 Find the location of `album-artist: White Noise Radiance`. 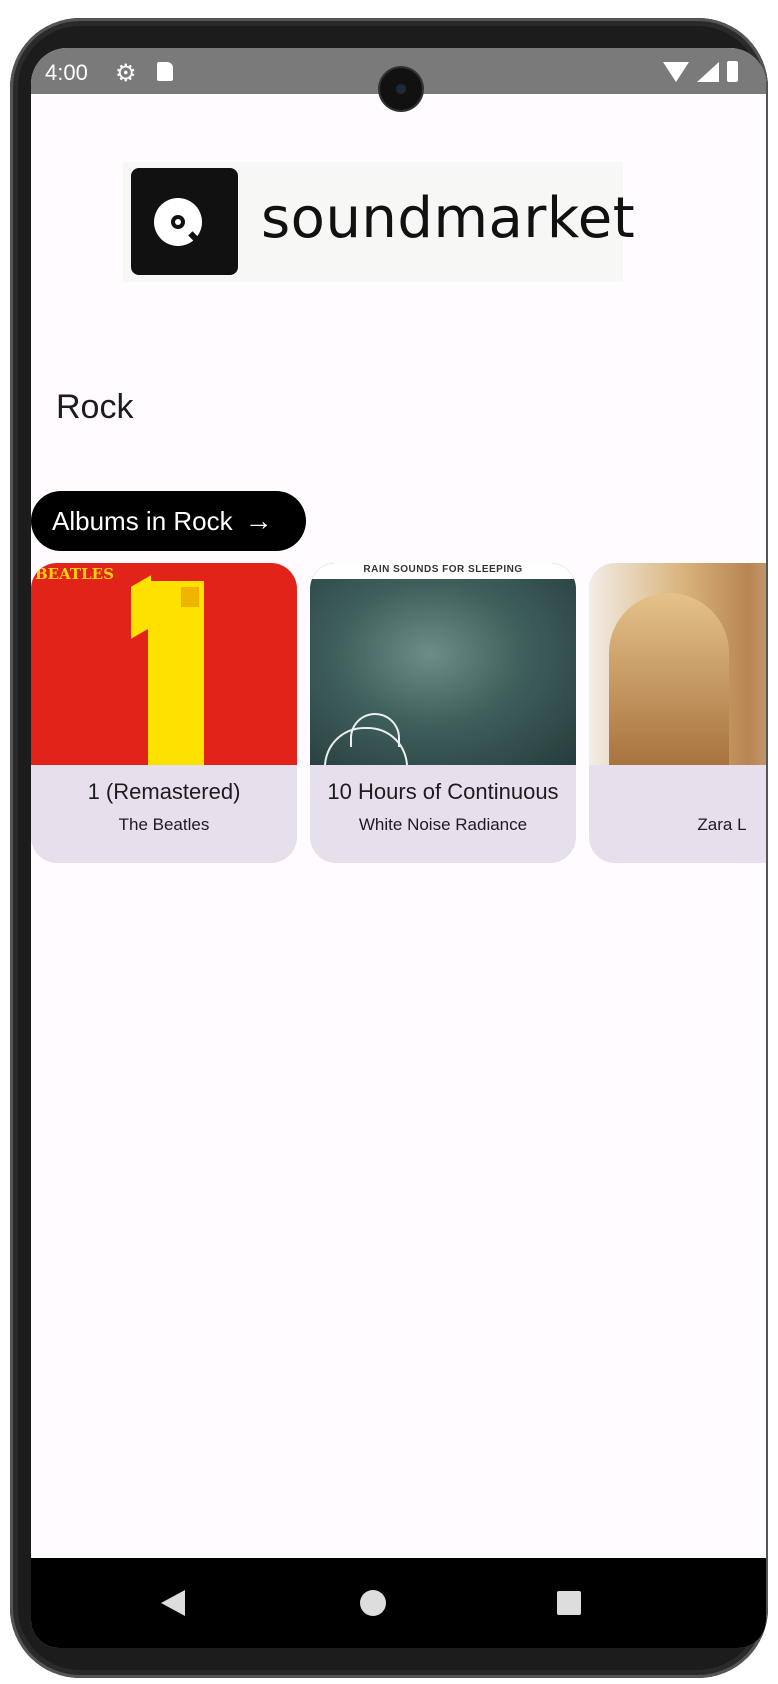

album-artist: White Noise Radiance is located at coordinates (443, 824).